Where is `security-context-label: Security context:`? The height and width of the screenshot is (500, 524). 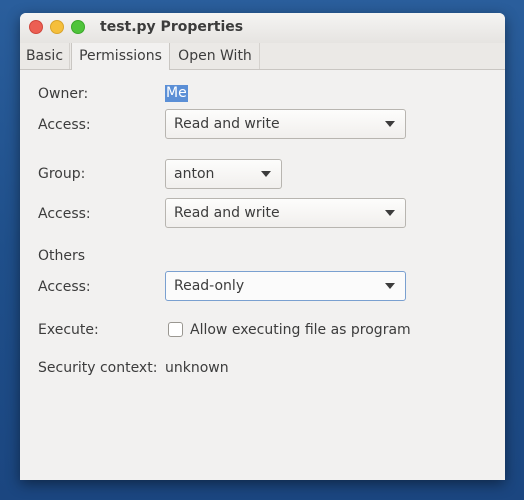
security-context-label: Security context: is located at coordinates (98, 368).